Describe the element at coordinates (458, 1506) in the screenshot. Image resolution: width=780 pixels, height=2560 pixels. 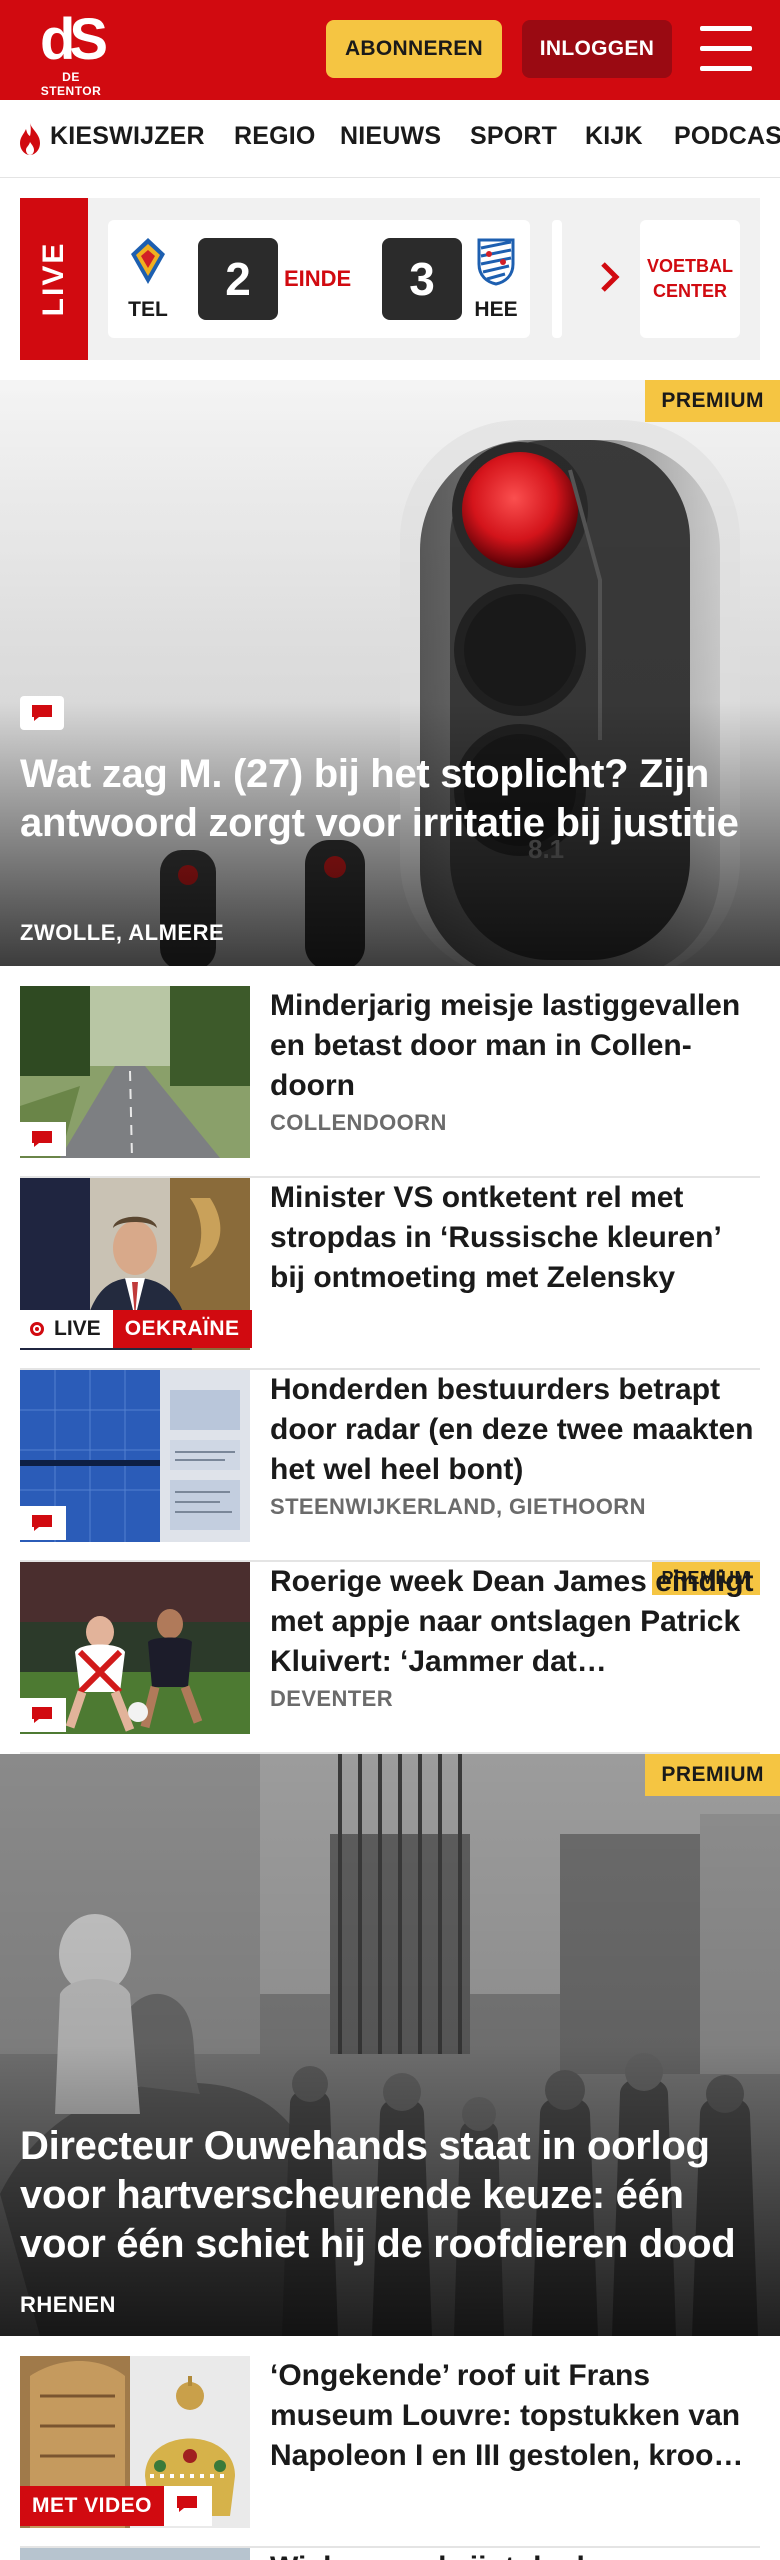
I see `article-location: STEENWIJKERLAND, GIETHOORN` at that location.